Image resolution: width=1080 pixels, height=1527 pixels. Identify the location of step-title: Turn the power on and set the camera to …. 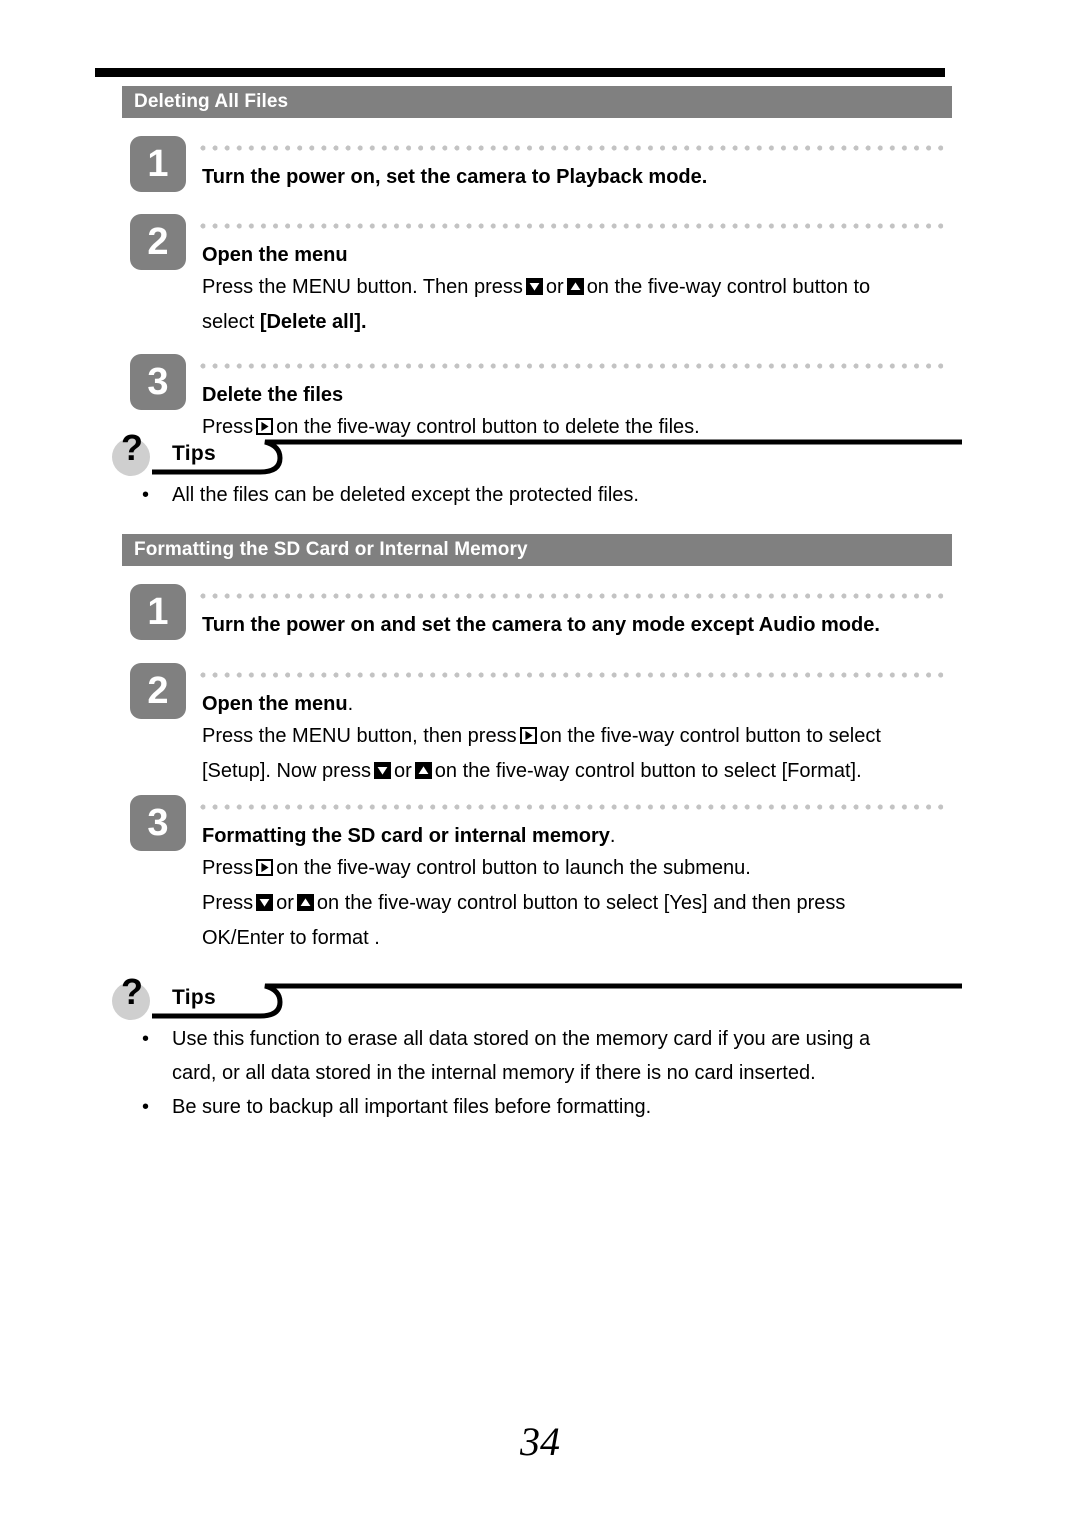
(541, 625).